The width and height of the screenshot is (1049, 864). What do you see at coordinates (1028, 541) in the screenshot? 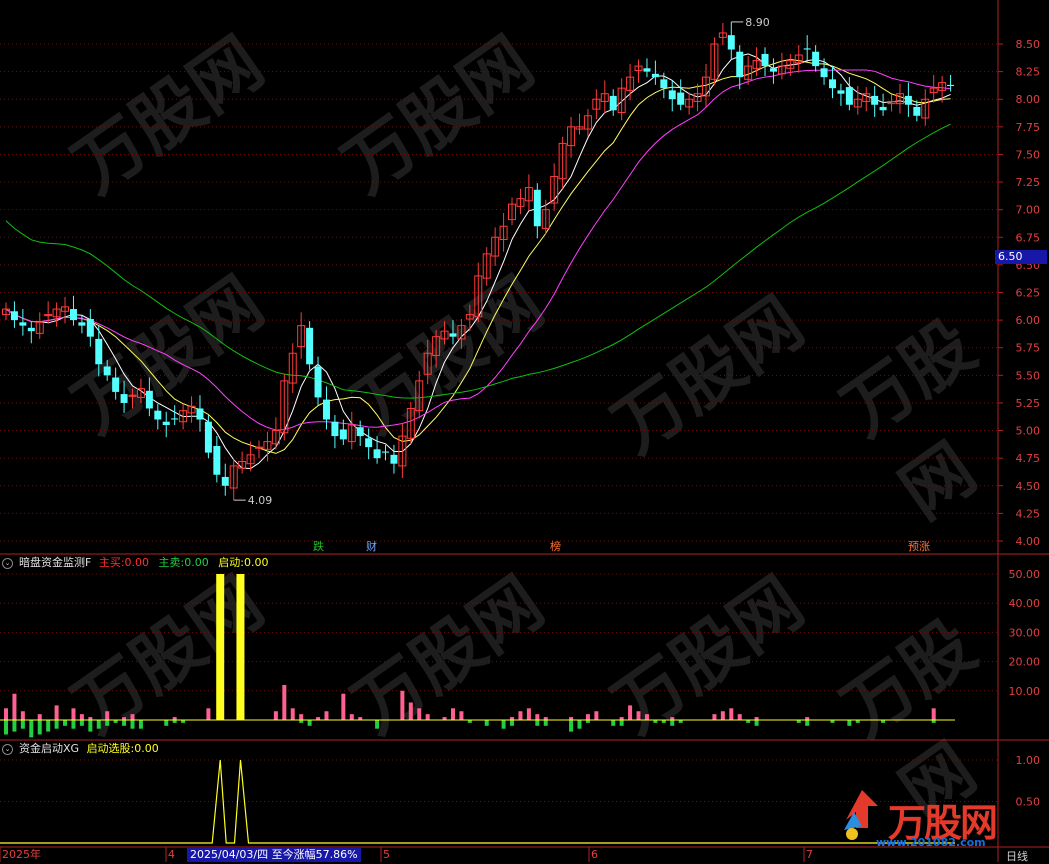
I see `price-axis-label: 4.00` at bounding box center [1028, 541].